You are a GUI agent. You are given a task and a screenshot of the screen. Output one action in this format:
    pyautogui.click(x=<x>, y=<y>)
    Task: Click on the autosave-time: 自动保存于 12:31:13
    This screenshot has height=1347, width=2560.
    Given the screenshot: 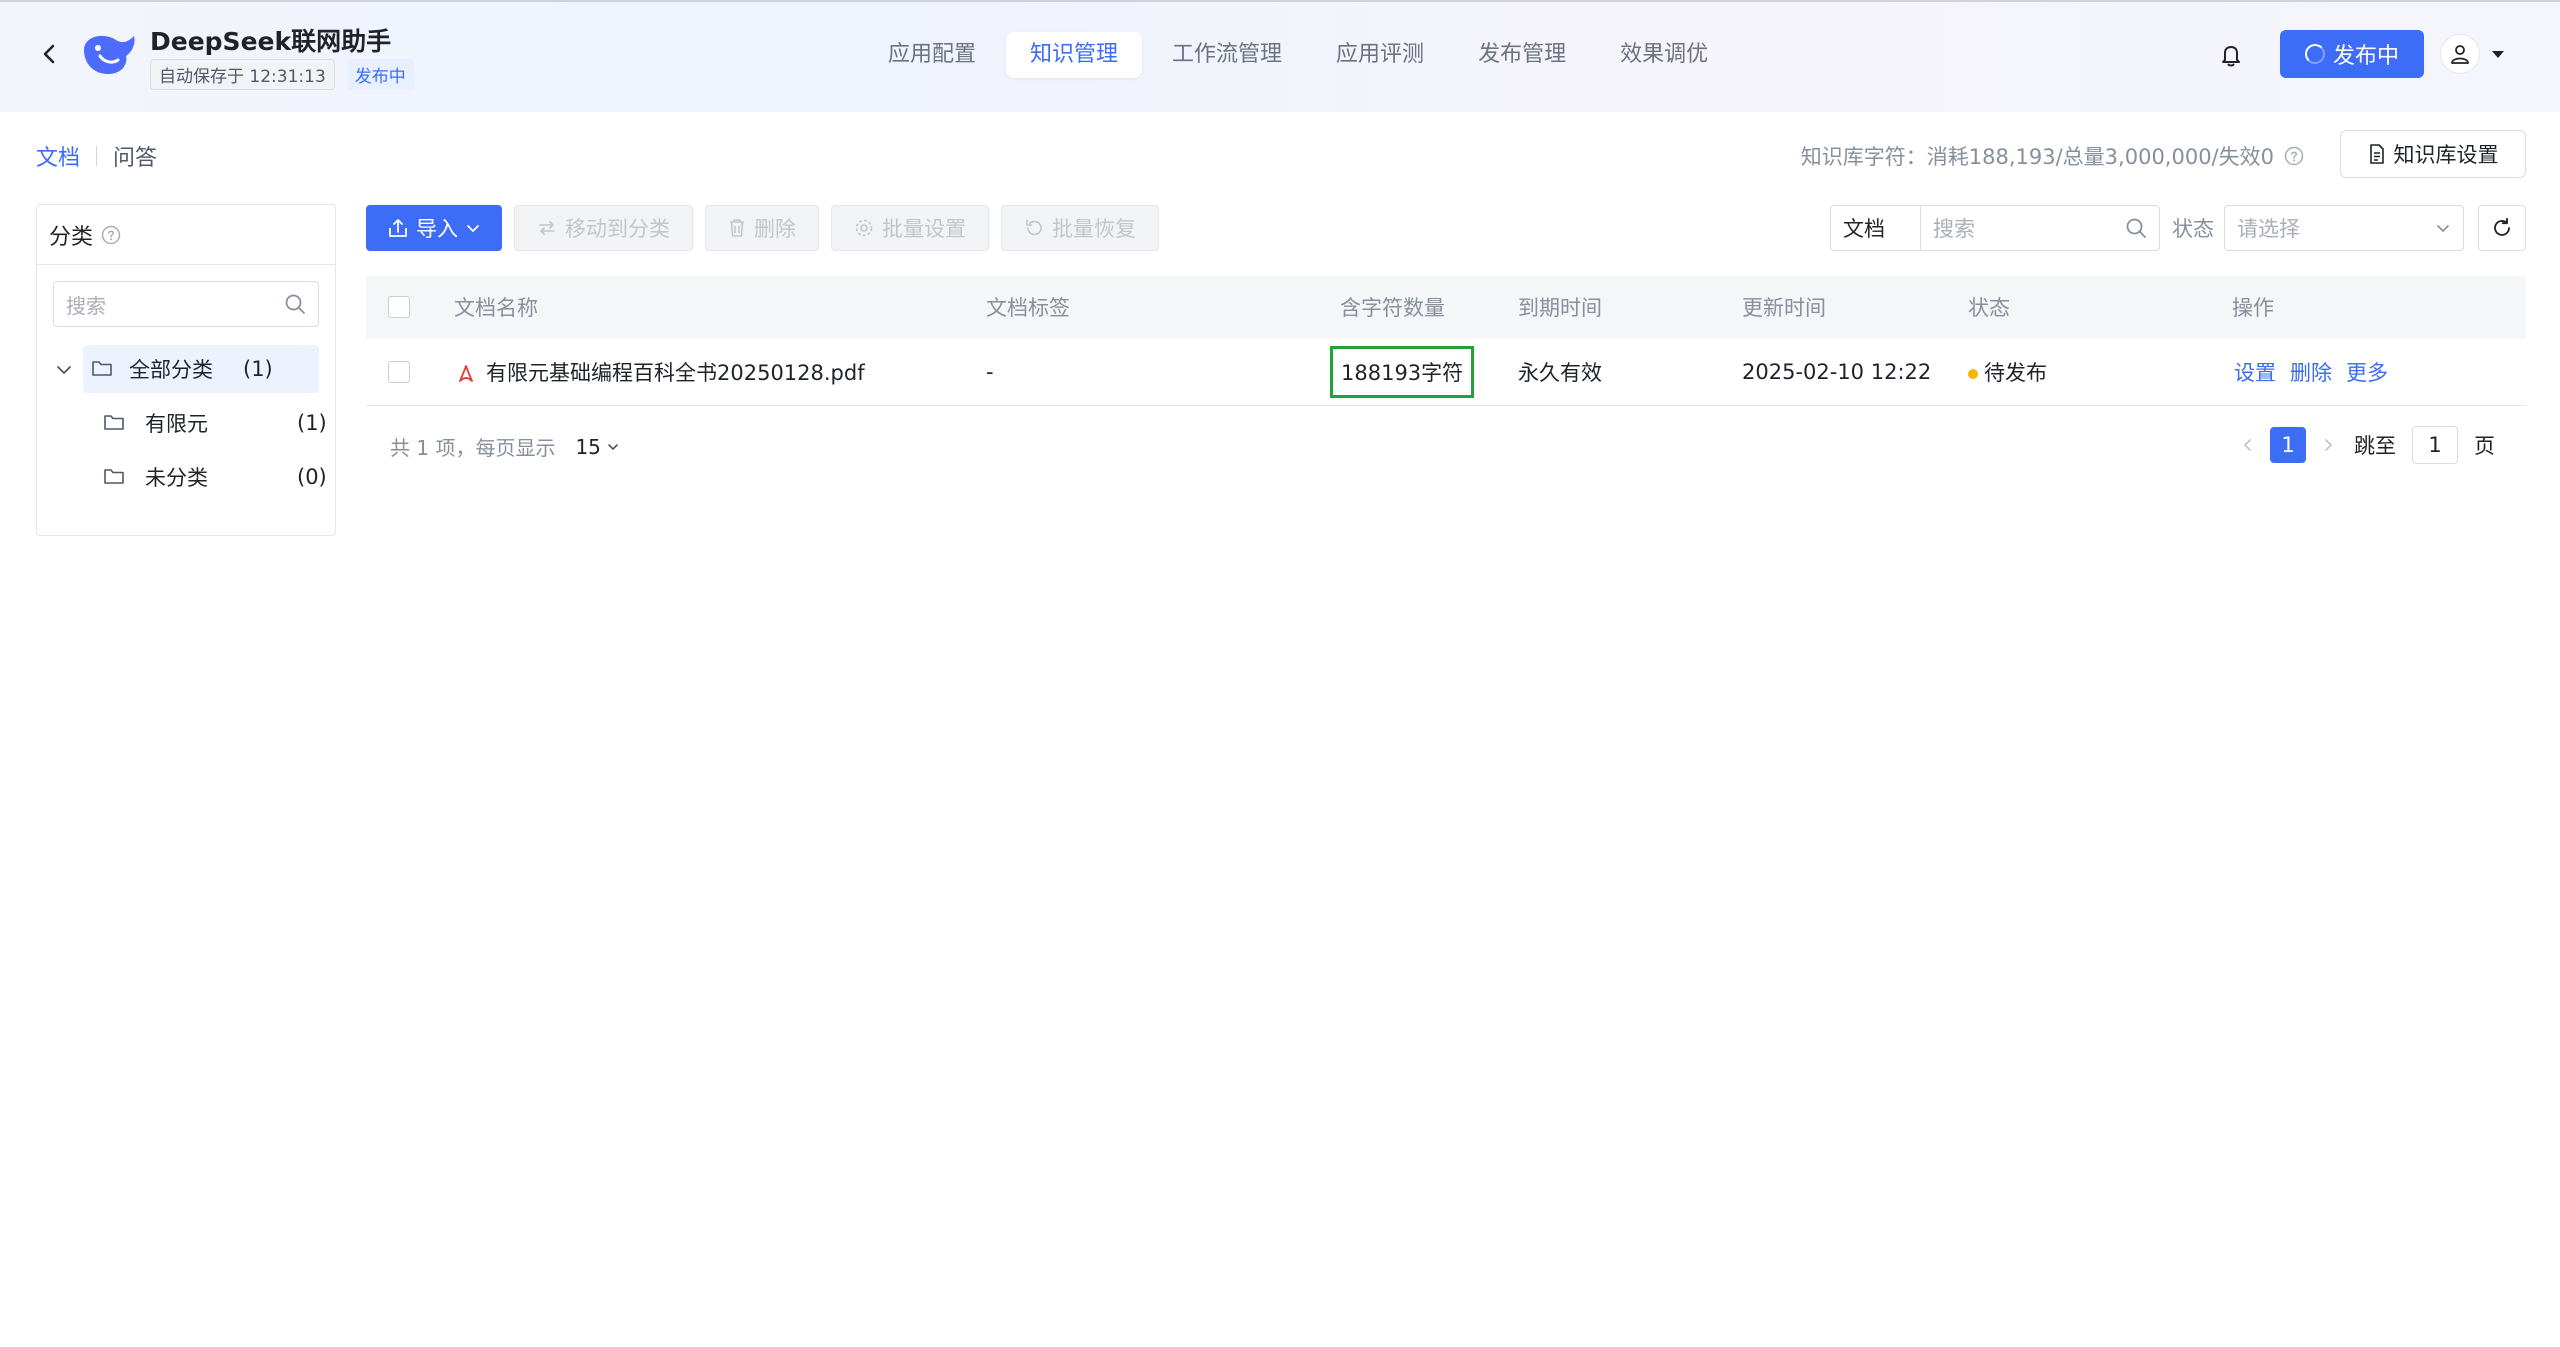 What is the action you would take?
    pyautogui.click(x=242, y=74)
    